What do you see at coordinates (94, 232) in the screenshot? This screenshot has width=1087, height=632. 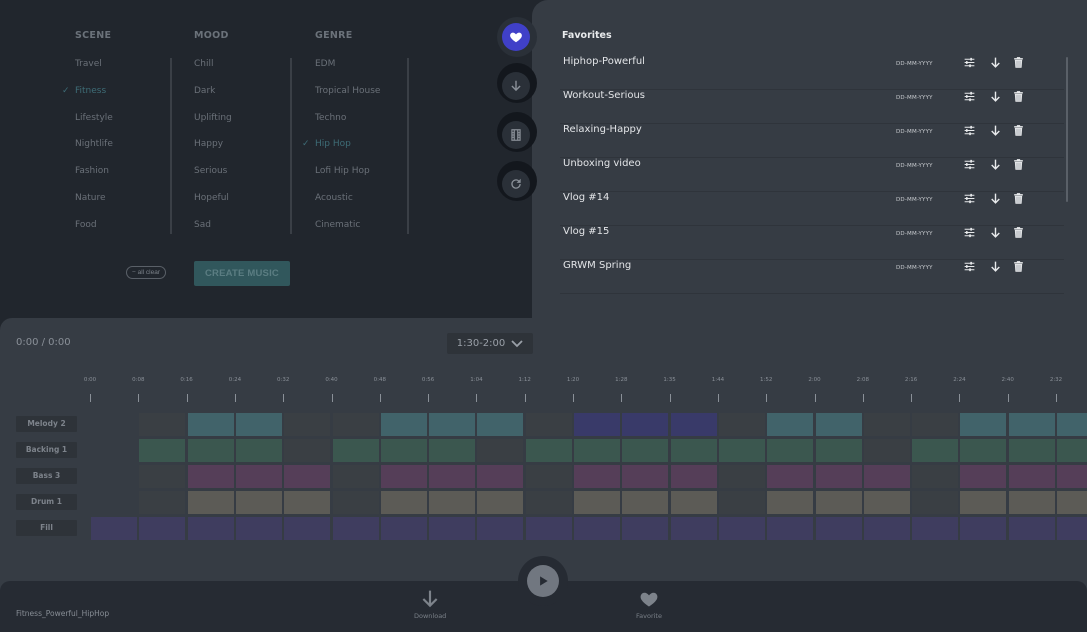 I see `filter-option: Food` at bounding box center [94, 232].